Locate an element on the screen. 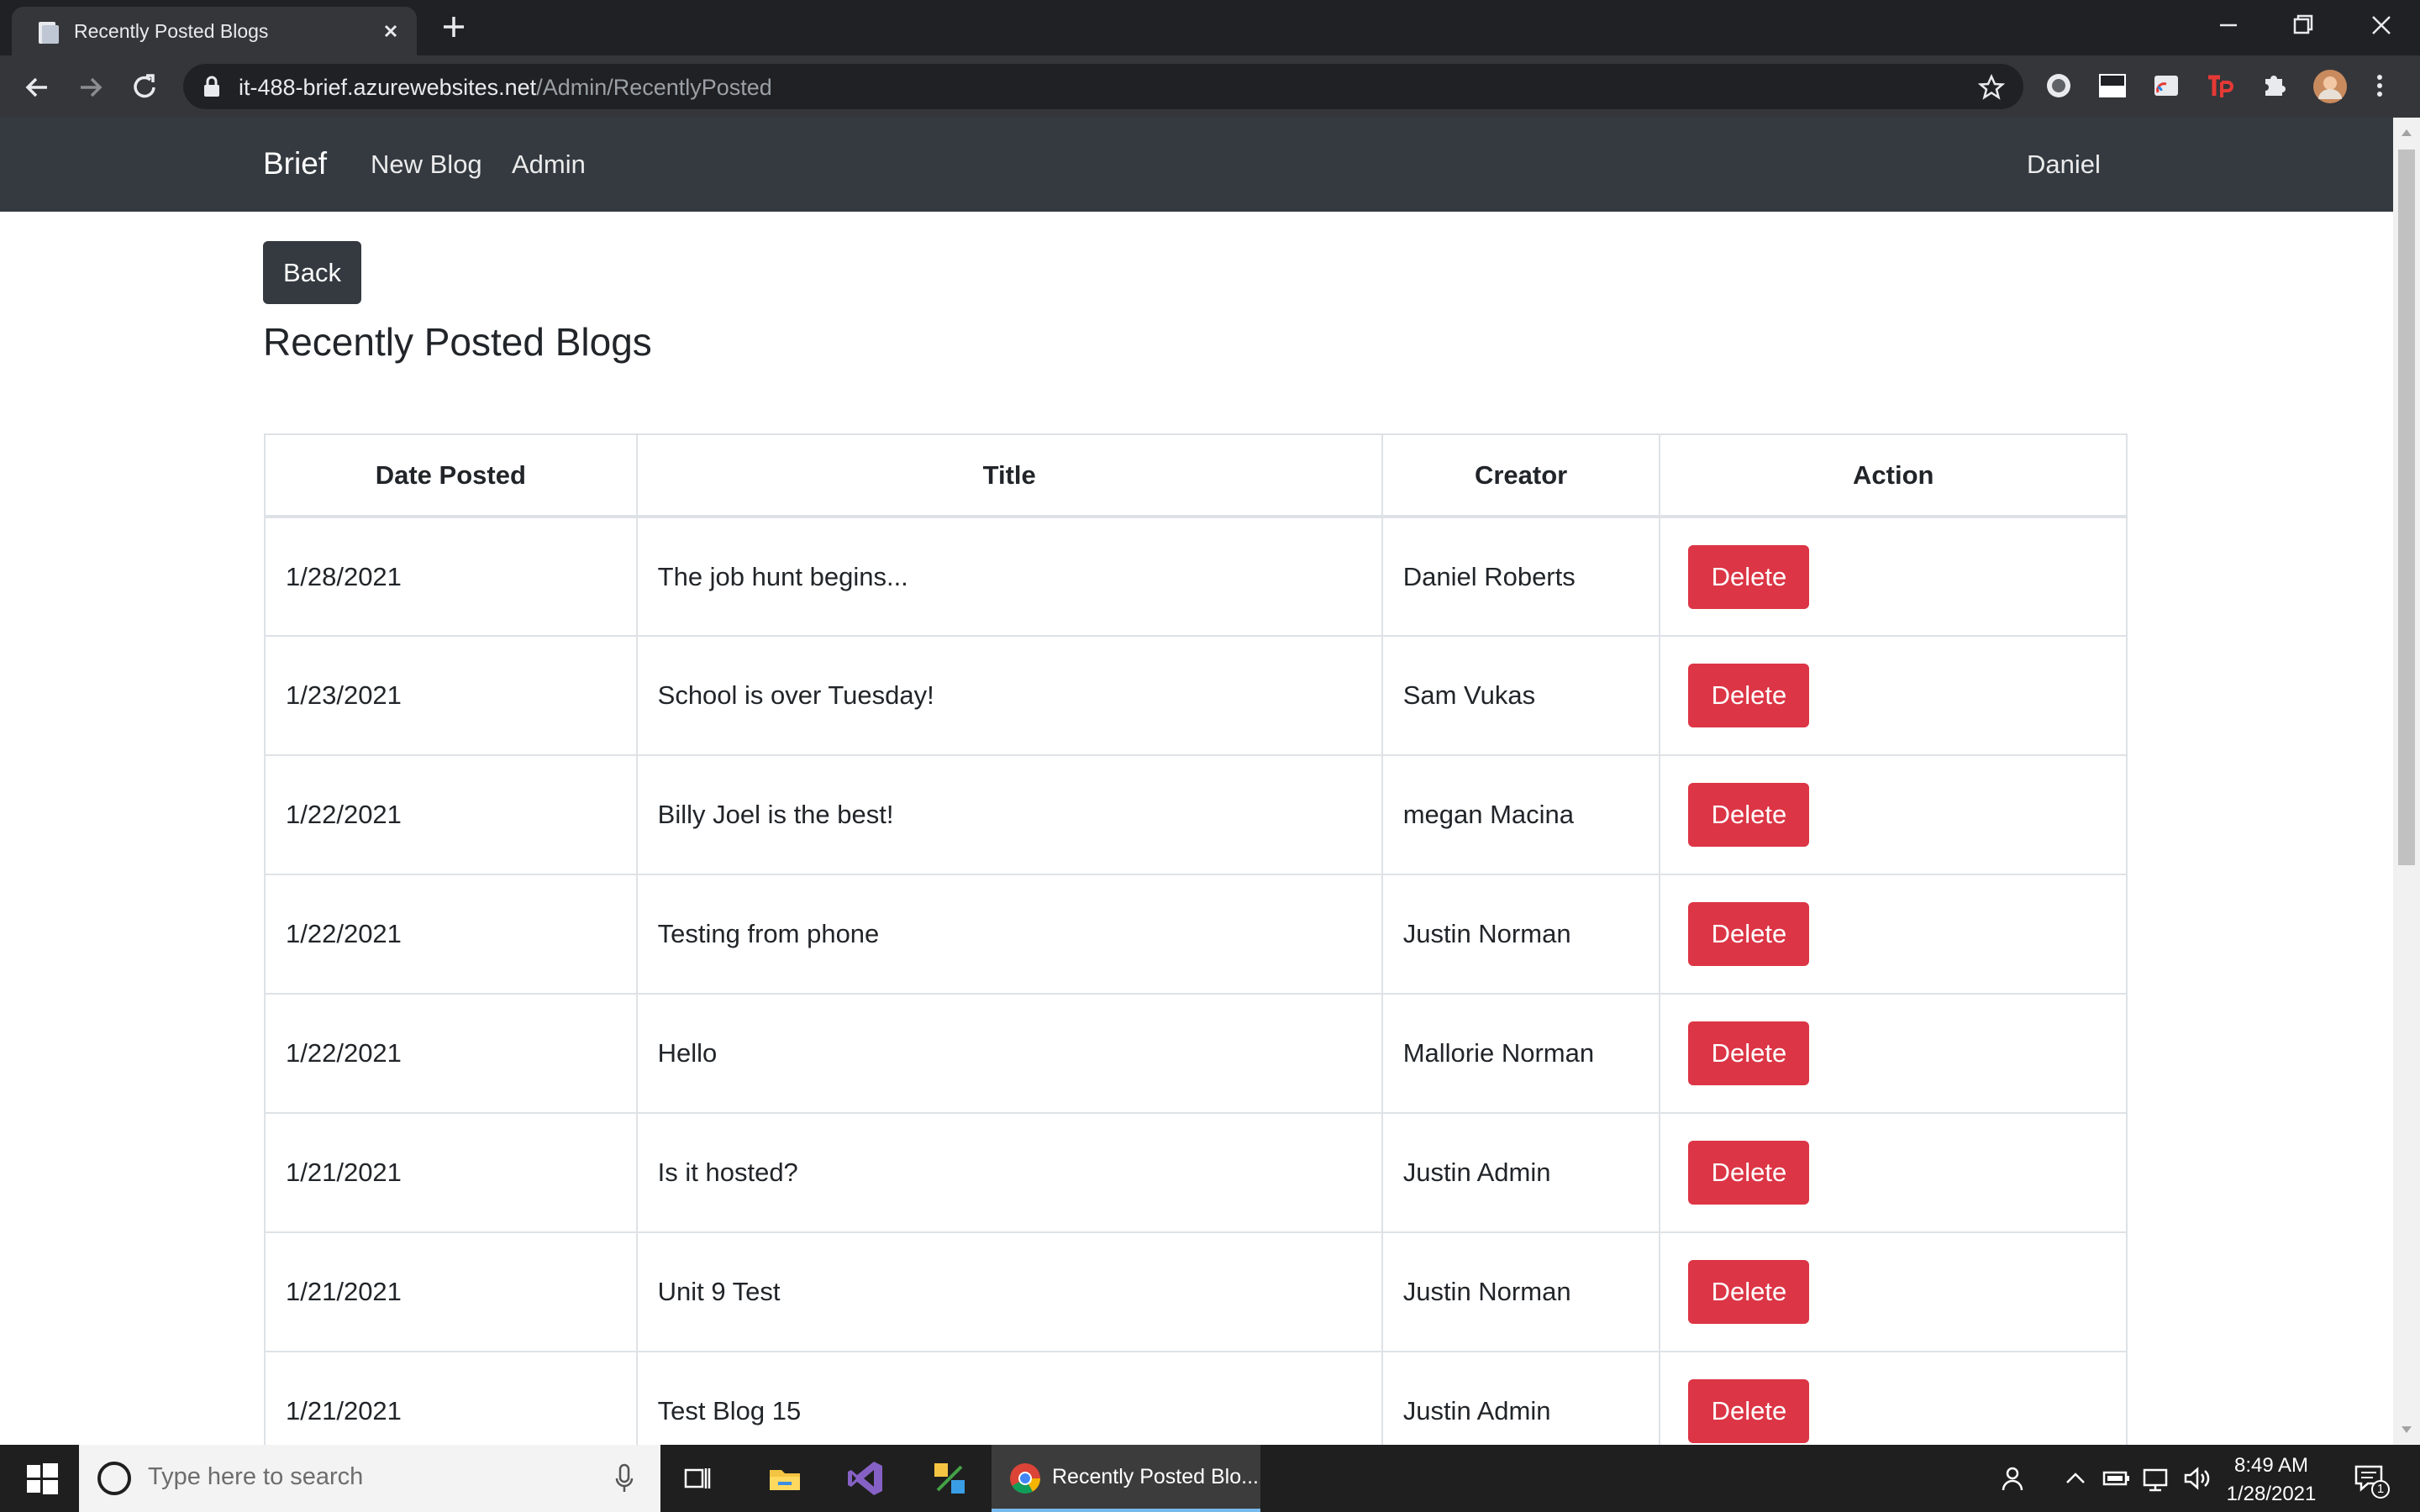 The image size is (2420, 1512). back-arrow-icon is located at coordinates (37, 87).